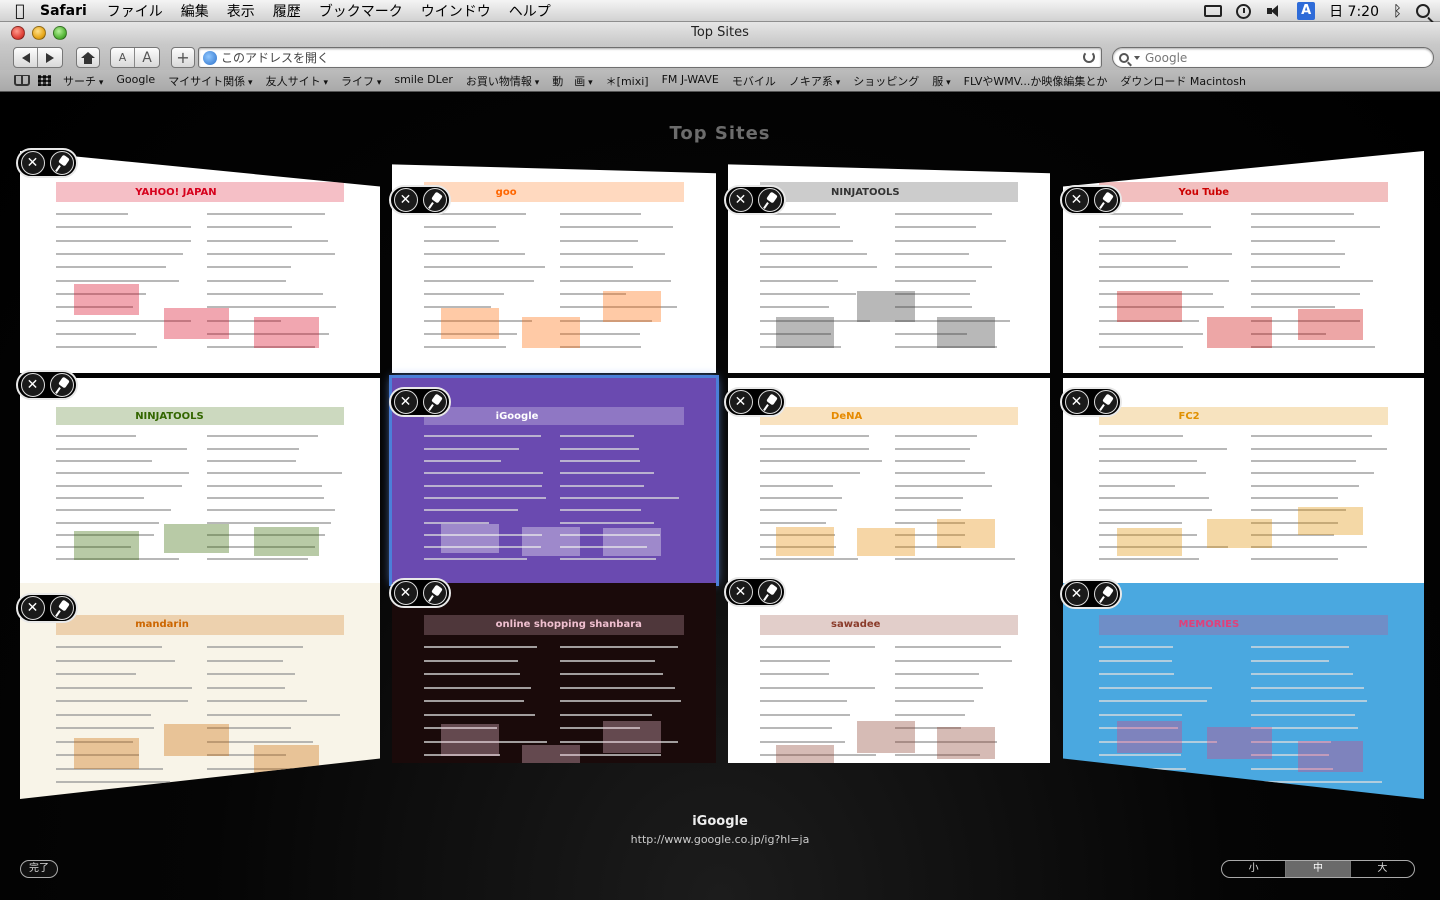 The image size is (1440, 900). I want to click on reload-icon, so click(1089, 57).